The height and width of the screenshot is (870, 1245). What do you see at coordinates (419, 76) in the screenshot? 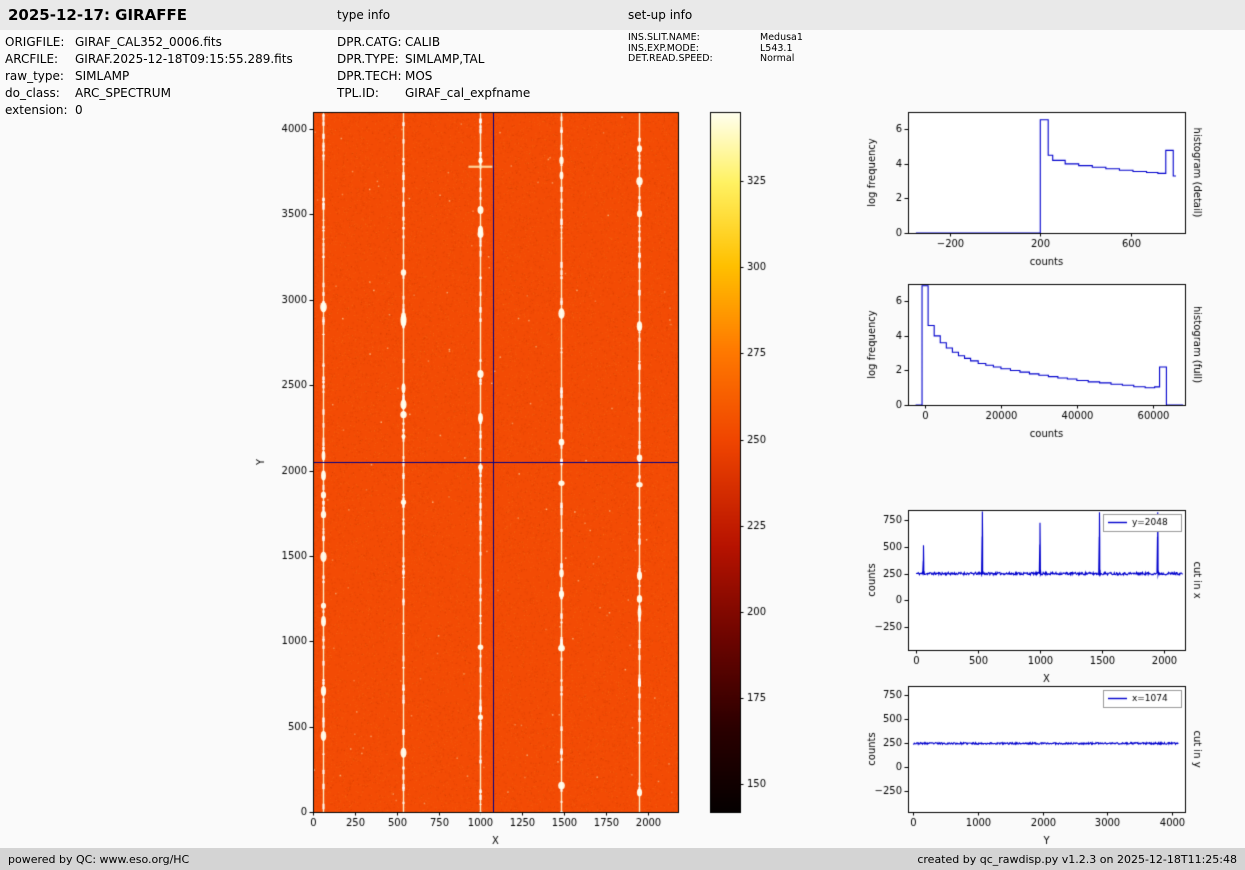
I see `meta-value: MOS` at bounding box center [419, 76].